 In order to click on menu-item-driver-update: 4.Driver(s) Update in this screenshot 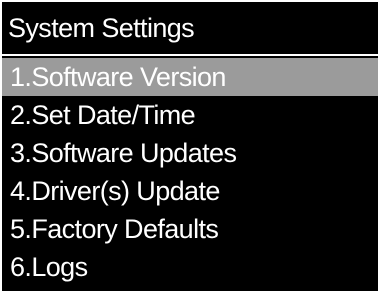, I will do `click(190, 191)`.